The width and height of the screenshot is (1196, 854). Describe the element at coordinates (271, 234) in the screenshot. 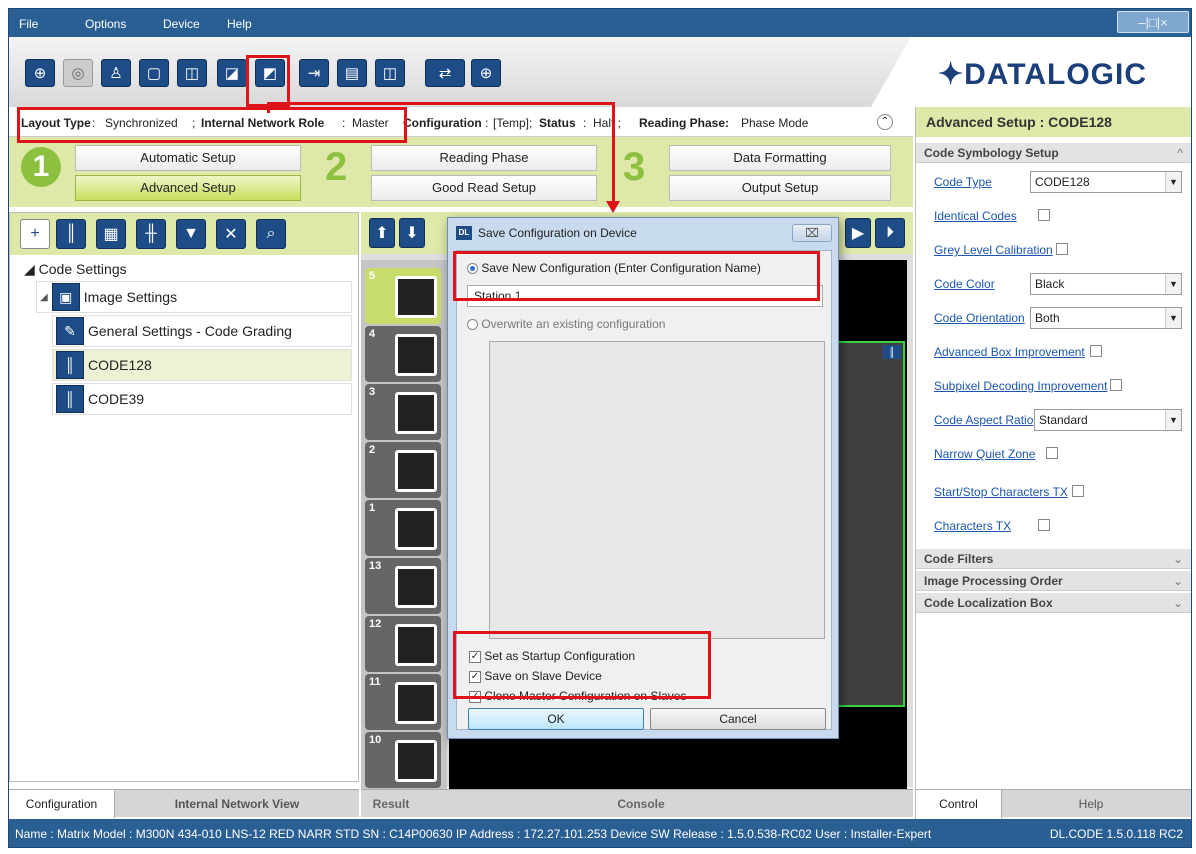

I see `zoom-icon: ⌕` at that location.